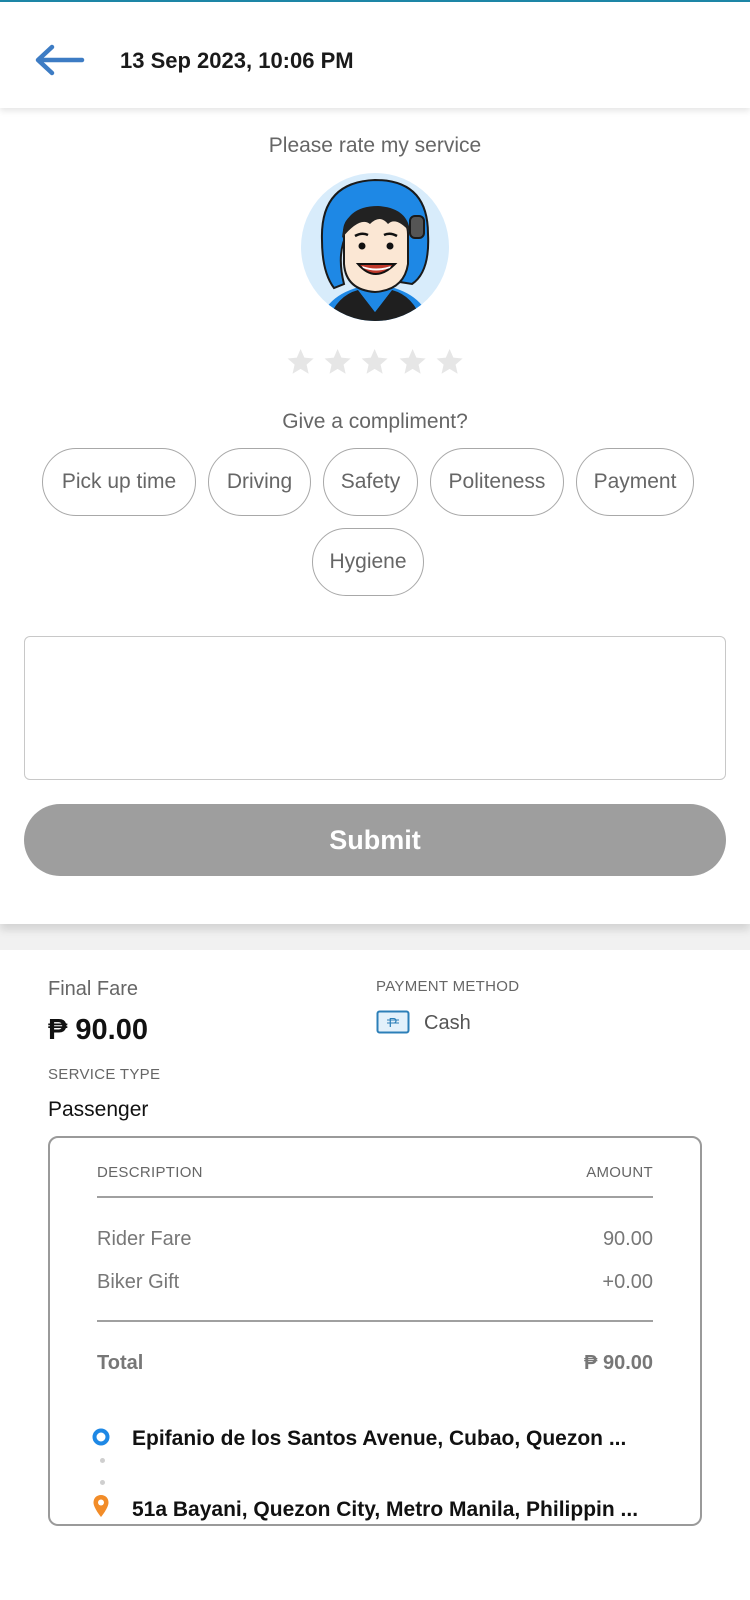  What do you see at coordinates (627, 1282) in the screenshot?
I see `gift-row-amount: +0.00` at bounding box center [627, 1282].